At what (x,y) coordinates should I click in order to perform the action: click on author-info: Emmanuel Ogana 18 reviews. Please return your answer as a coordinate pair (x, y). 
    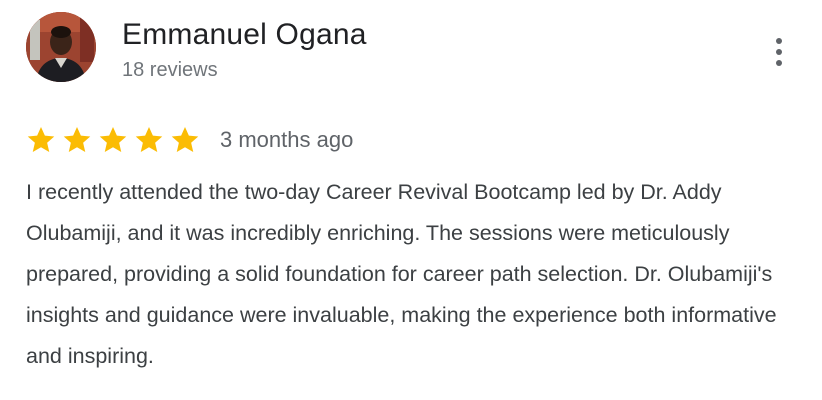
    Looking at the image, I should click on (244, 49).